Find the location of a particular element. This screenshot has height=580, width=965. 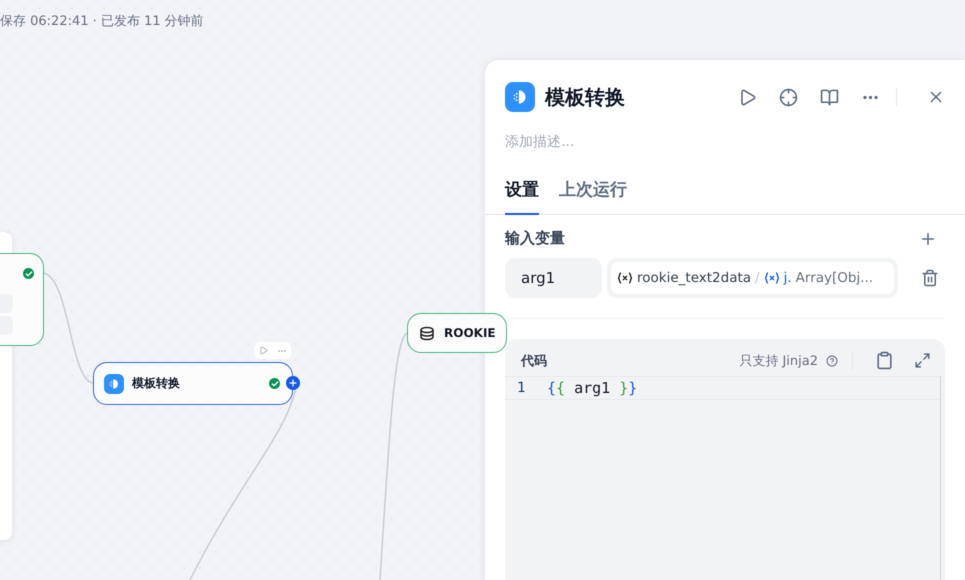

expand-icon is located at coordinates (922, 360).